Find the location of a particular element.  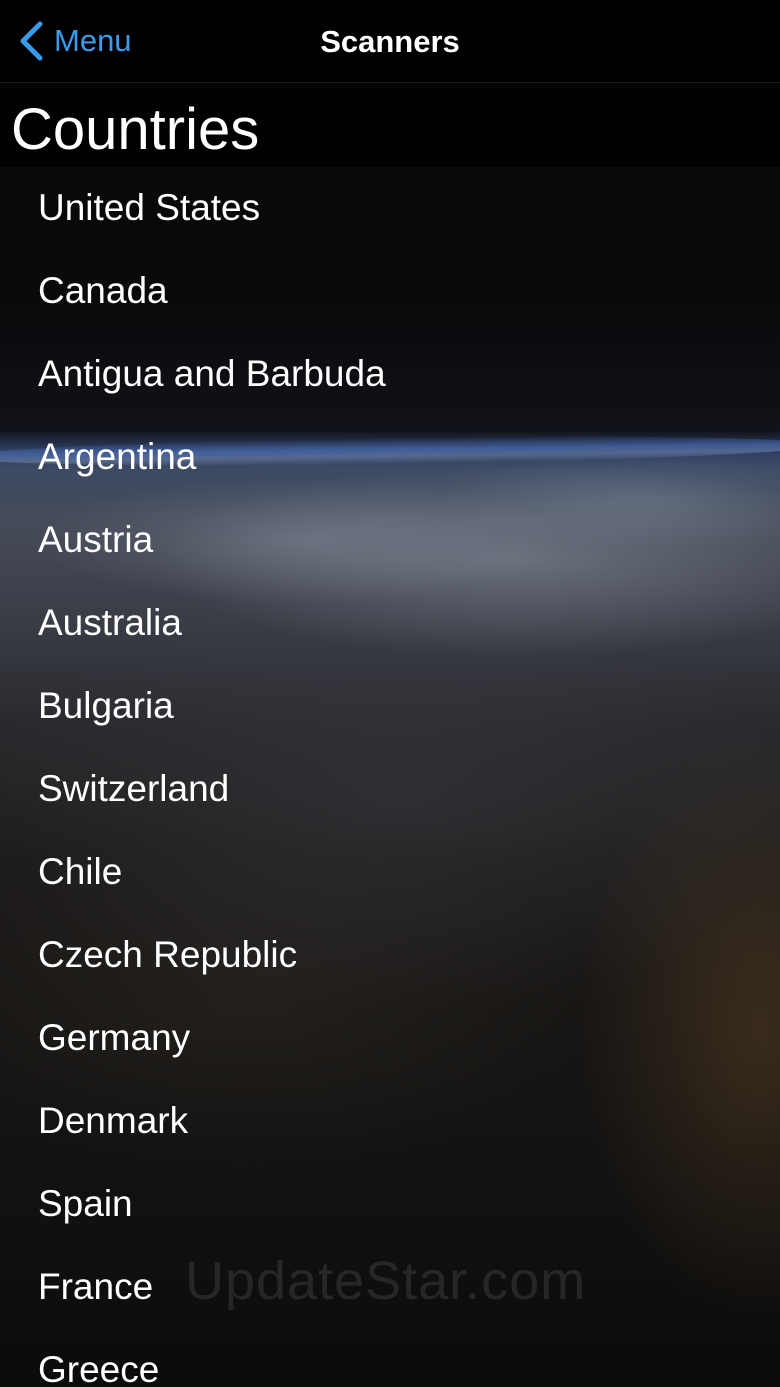

list-item-country: Chile is located at coordinates (390, 871).